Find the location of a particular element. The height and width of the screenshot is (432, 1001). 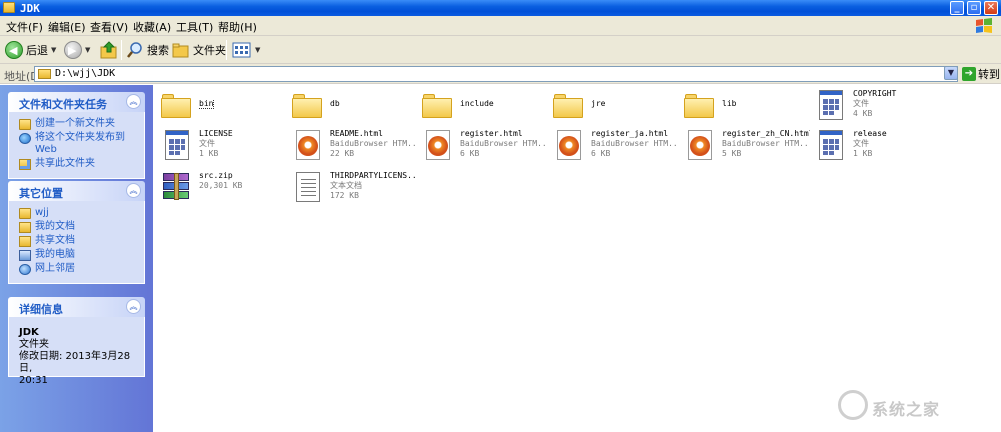

file-item-lib: lib is located at coordinates (744, 109).